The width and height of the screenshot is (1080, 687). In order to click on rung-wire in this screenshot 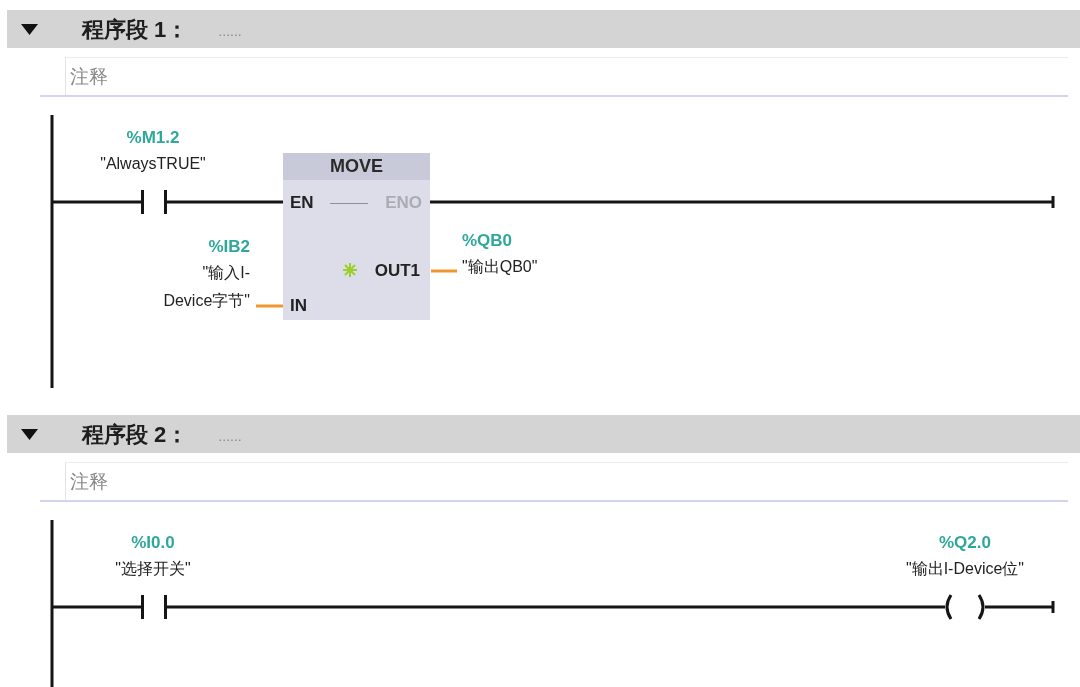, I will do `click(1020, 607)`.